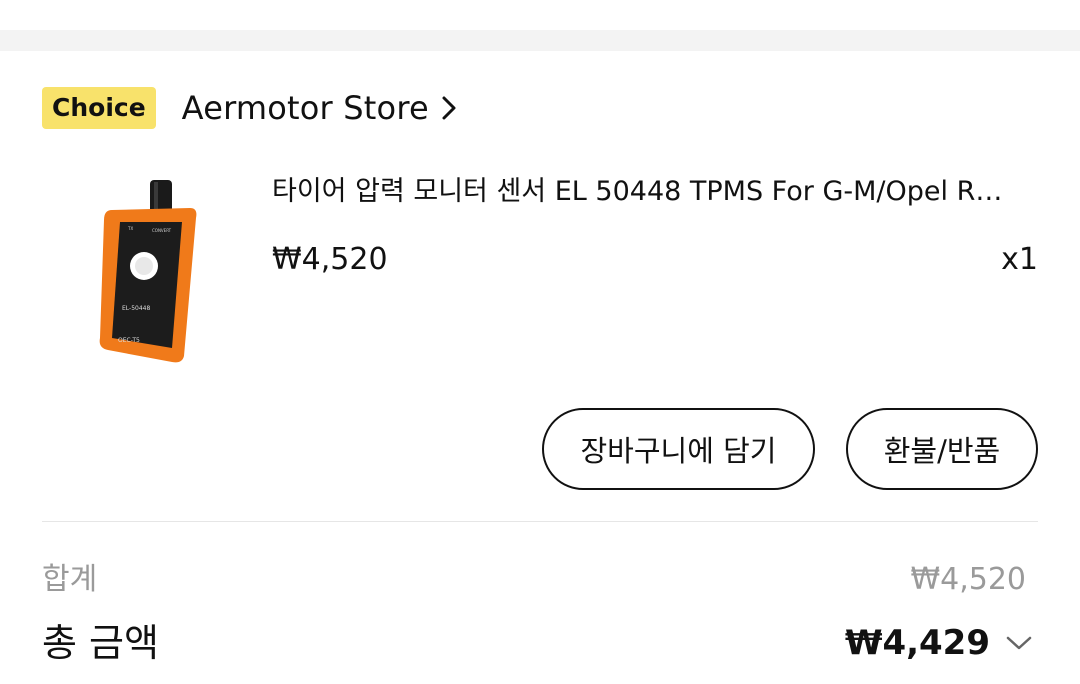 This screenshot has width=1080, height=684. I want to click on total-value: ₩4,429, so click(917, 643).